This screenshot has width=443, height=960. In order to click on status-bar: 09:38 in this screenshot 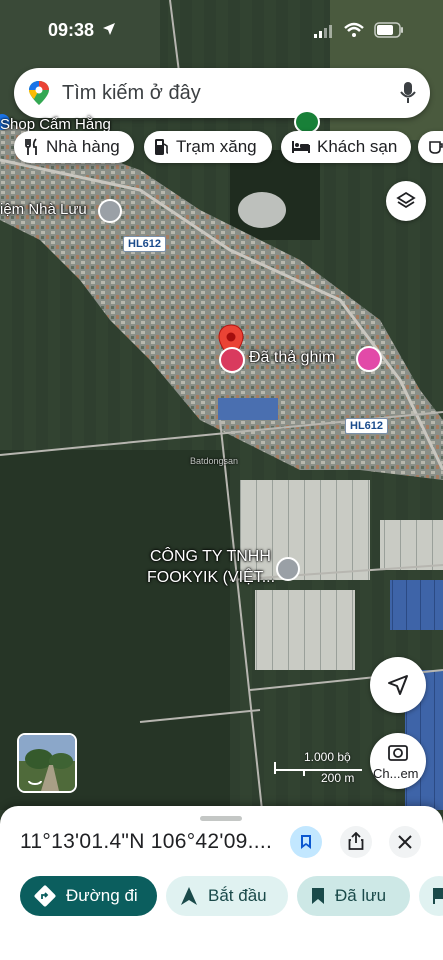, I will do `click(221, 29)`.